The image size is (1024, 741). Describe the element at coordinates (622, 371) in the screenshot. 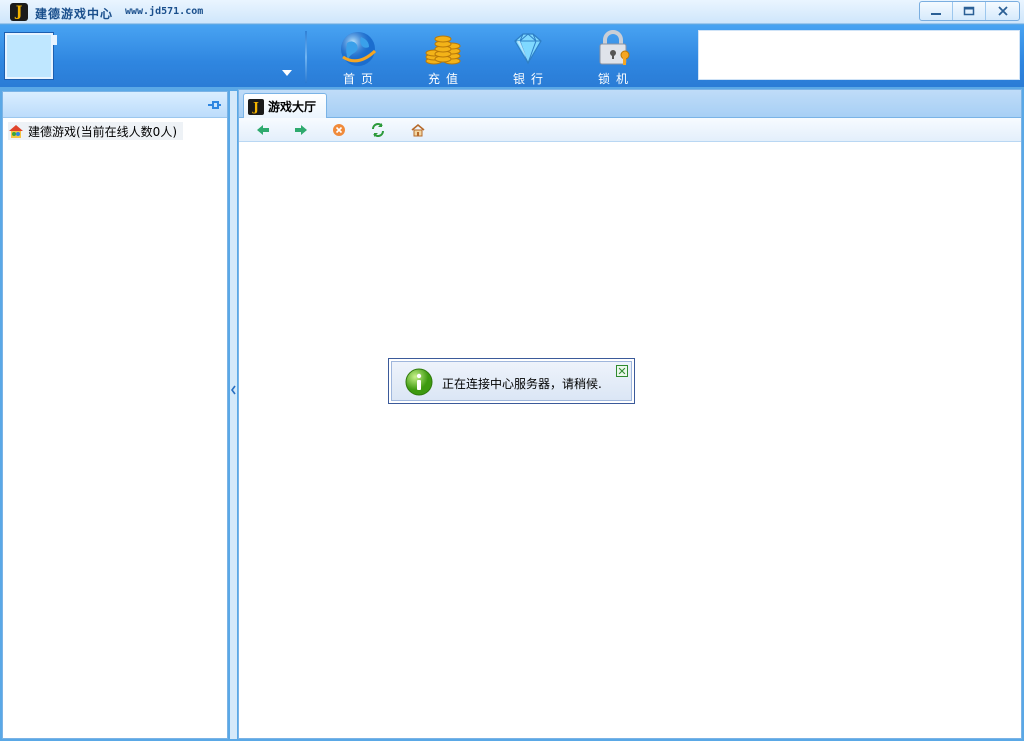

I see `notice-close-icon` at that location.